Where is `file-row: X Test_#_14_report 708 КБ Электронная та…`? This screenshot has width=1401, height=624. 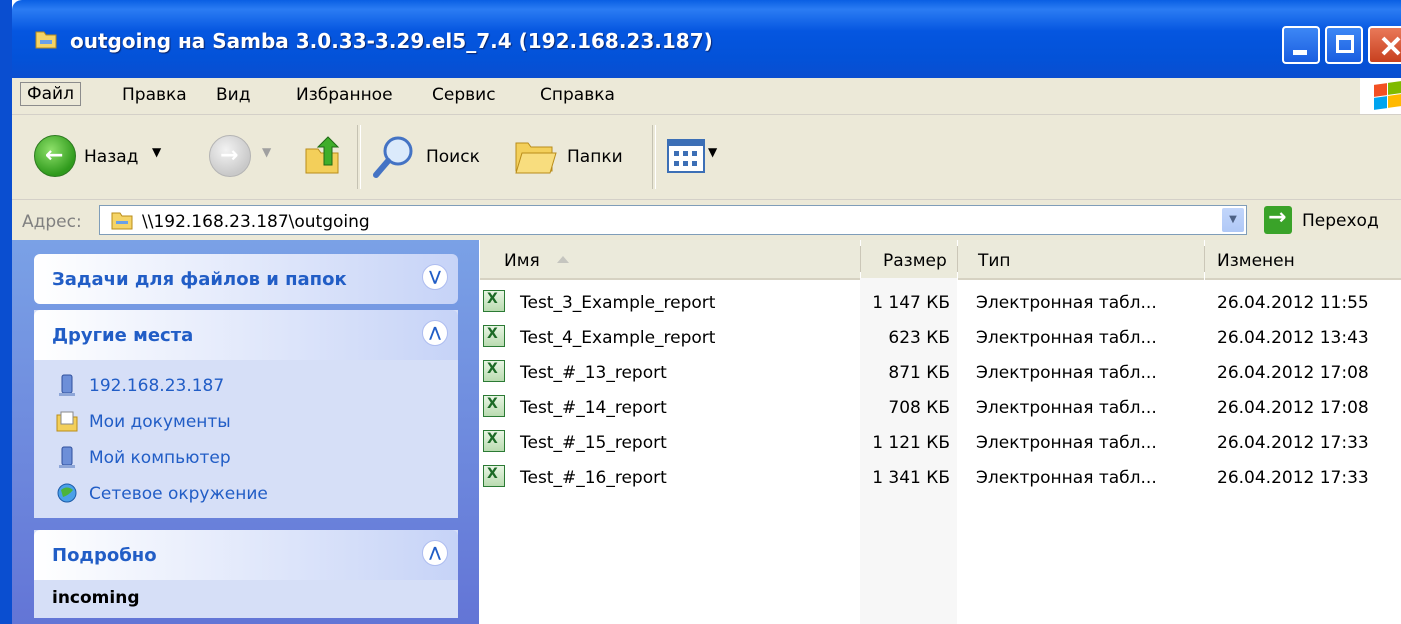
file-row: X Test_#_14_report 708 КБ Электронная та… is located at coordinates (940, 407).